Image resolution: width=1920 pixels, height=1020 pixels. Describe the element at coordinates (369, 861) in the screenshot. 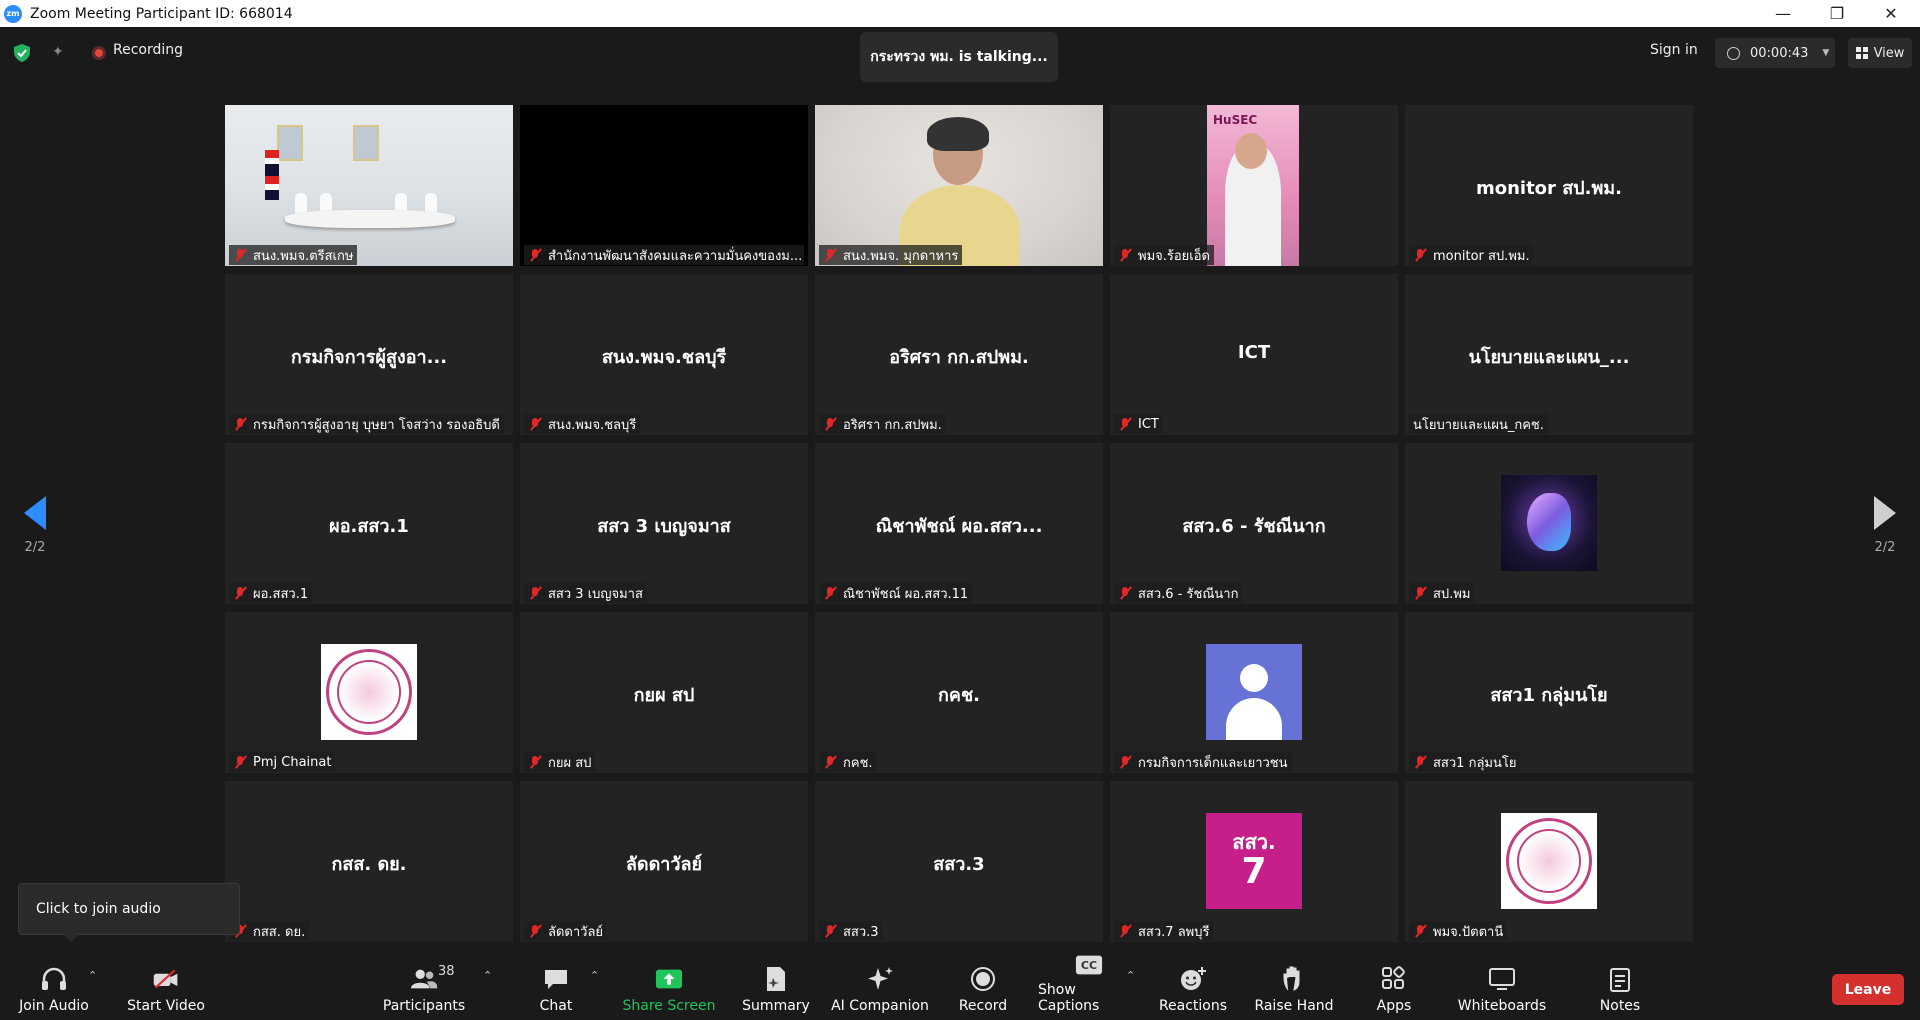

I see `participant-tile: กสส. ดย. กสส. ดย.` at that location.